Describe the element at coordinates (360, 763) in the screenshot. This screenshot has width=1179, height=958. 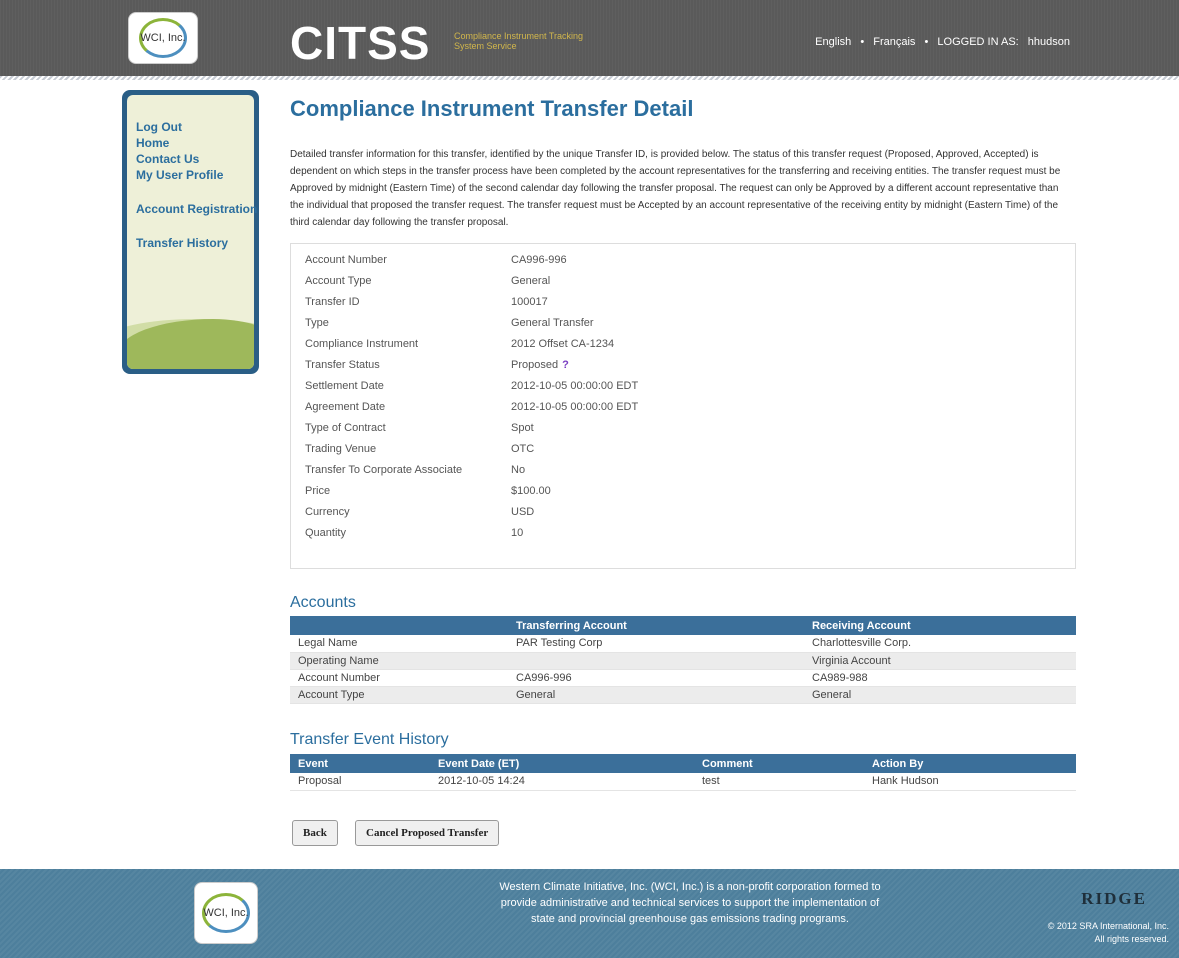
I see `column-header: Event` at that location.